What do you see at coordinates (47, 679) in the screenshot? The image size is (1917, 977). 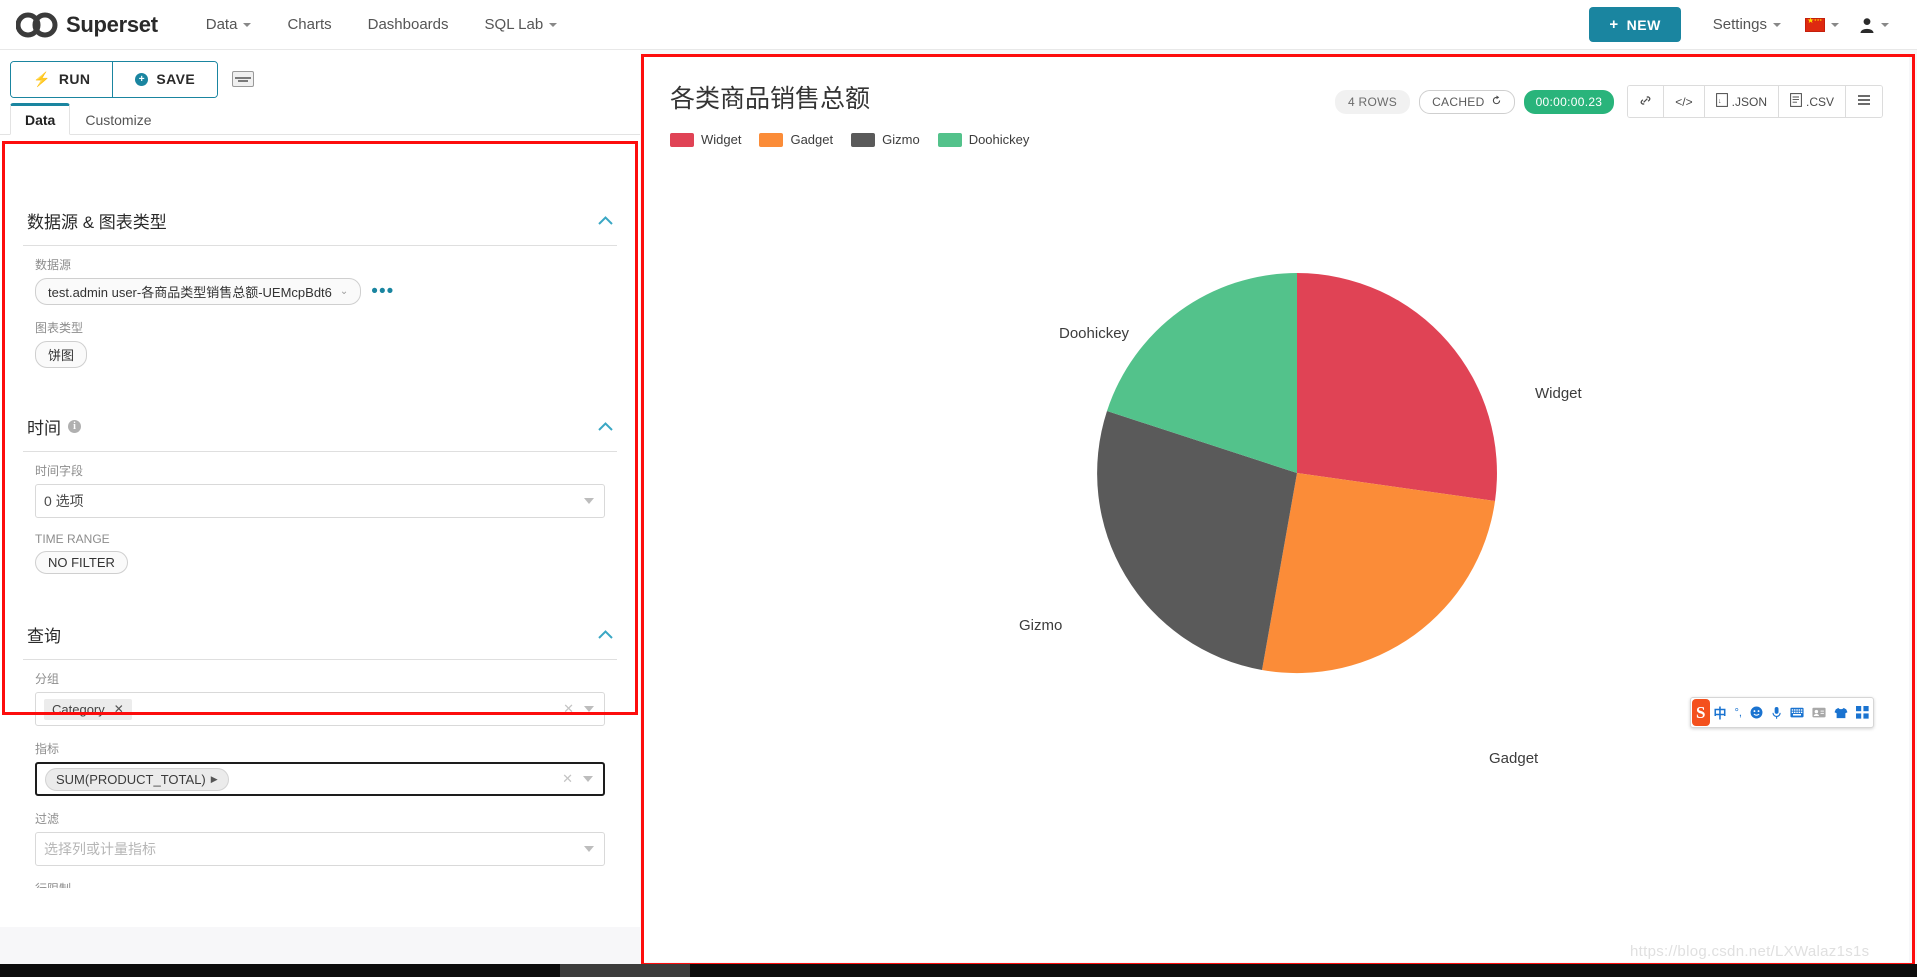 I see `groupby-label: 分组` at bounding box center [47, 679].